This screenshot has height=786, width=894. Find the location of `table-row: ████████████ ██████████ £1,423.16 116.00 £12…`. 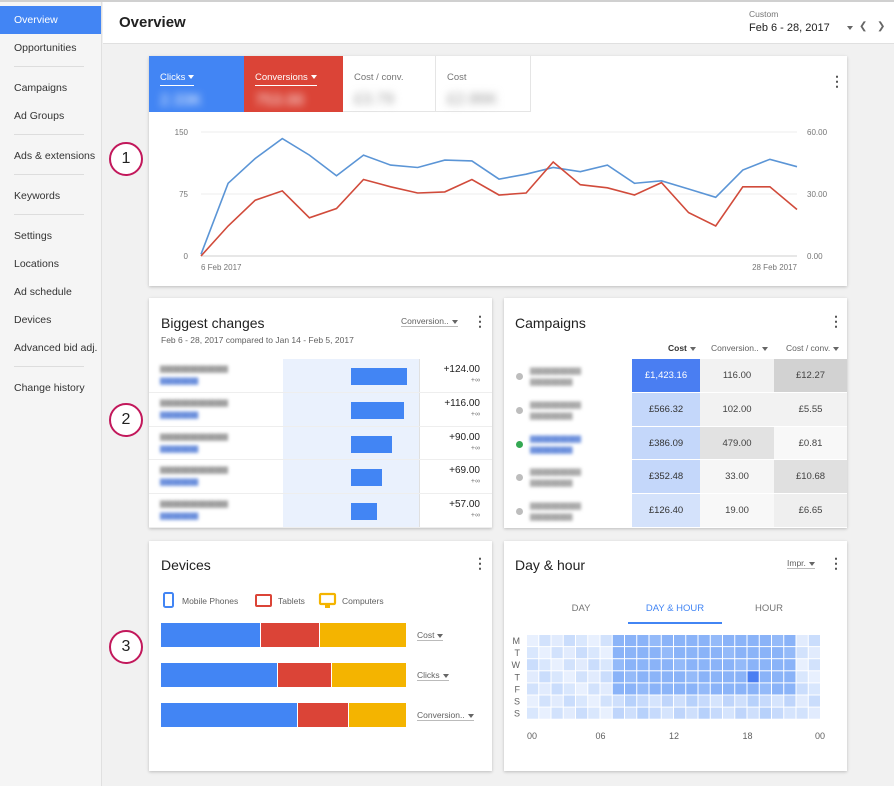

table-row: ████████████ ██████████ £1,423.16 116.00 £12… is located at coordinates (675, 376).